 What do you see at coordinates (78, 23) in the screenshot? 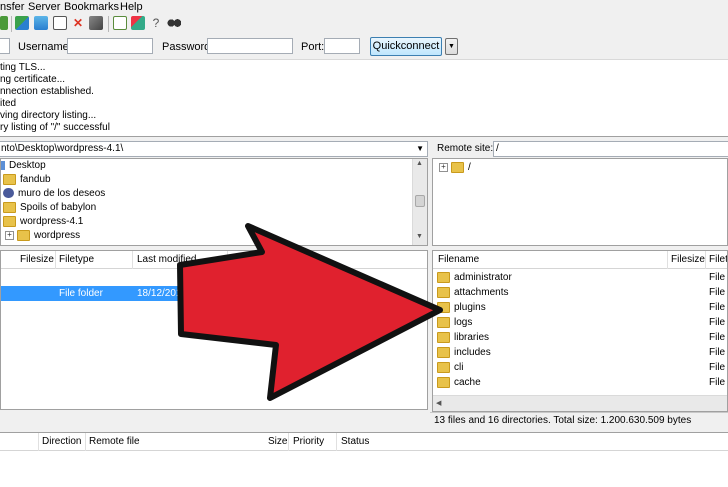
I see `cancel-icon: ✕` at bounding box center [78, 23].